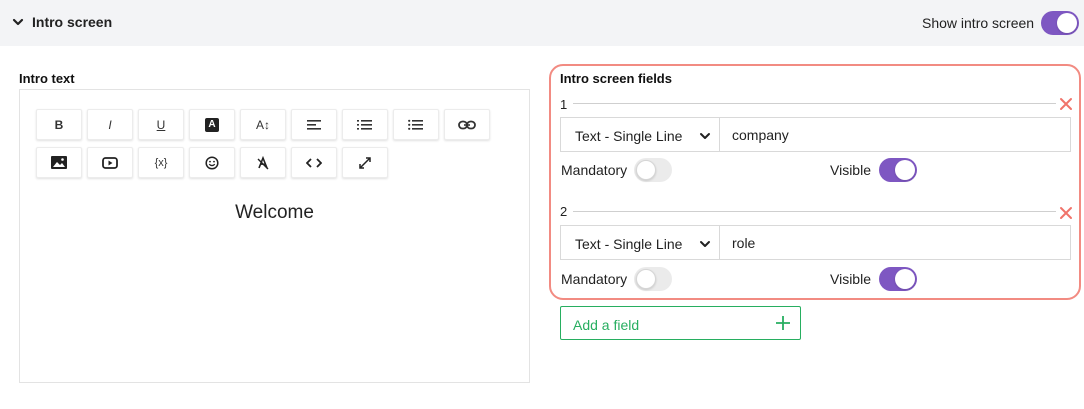  I want to click on italic-button: I, so click(110, 124).